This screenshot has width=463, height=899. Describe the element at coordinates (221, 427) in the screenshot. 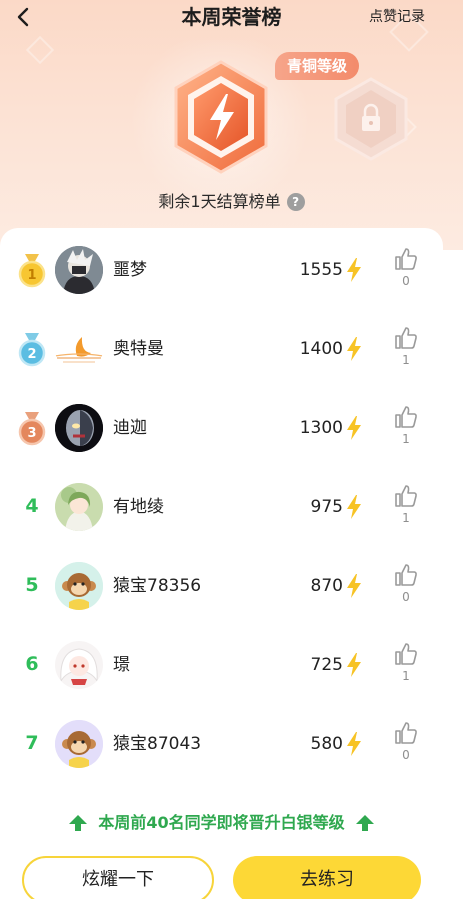

I see `ranking-row: 3 迪迦 1300 1` at that location.